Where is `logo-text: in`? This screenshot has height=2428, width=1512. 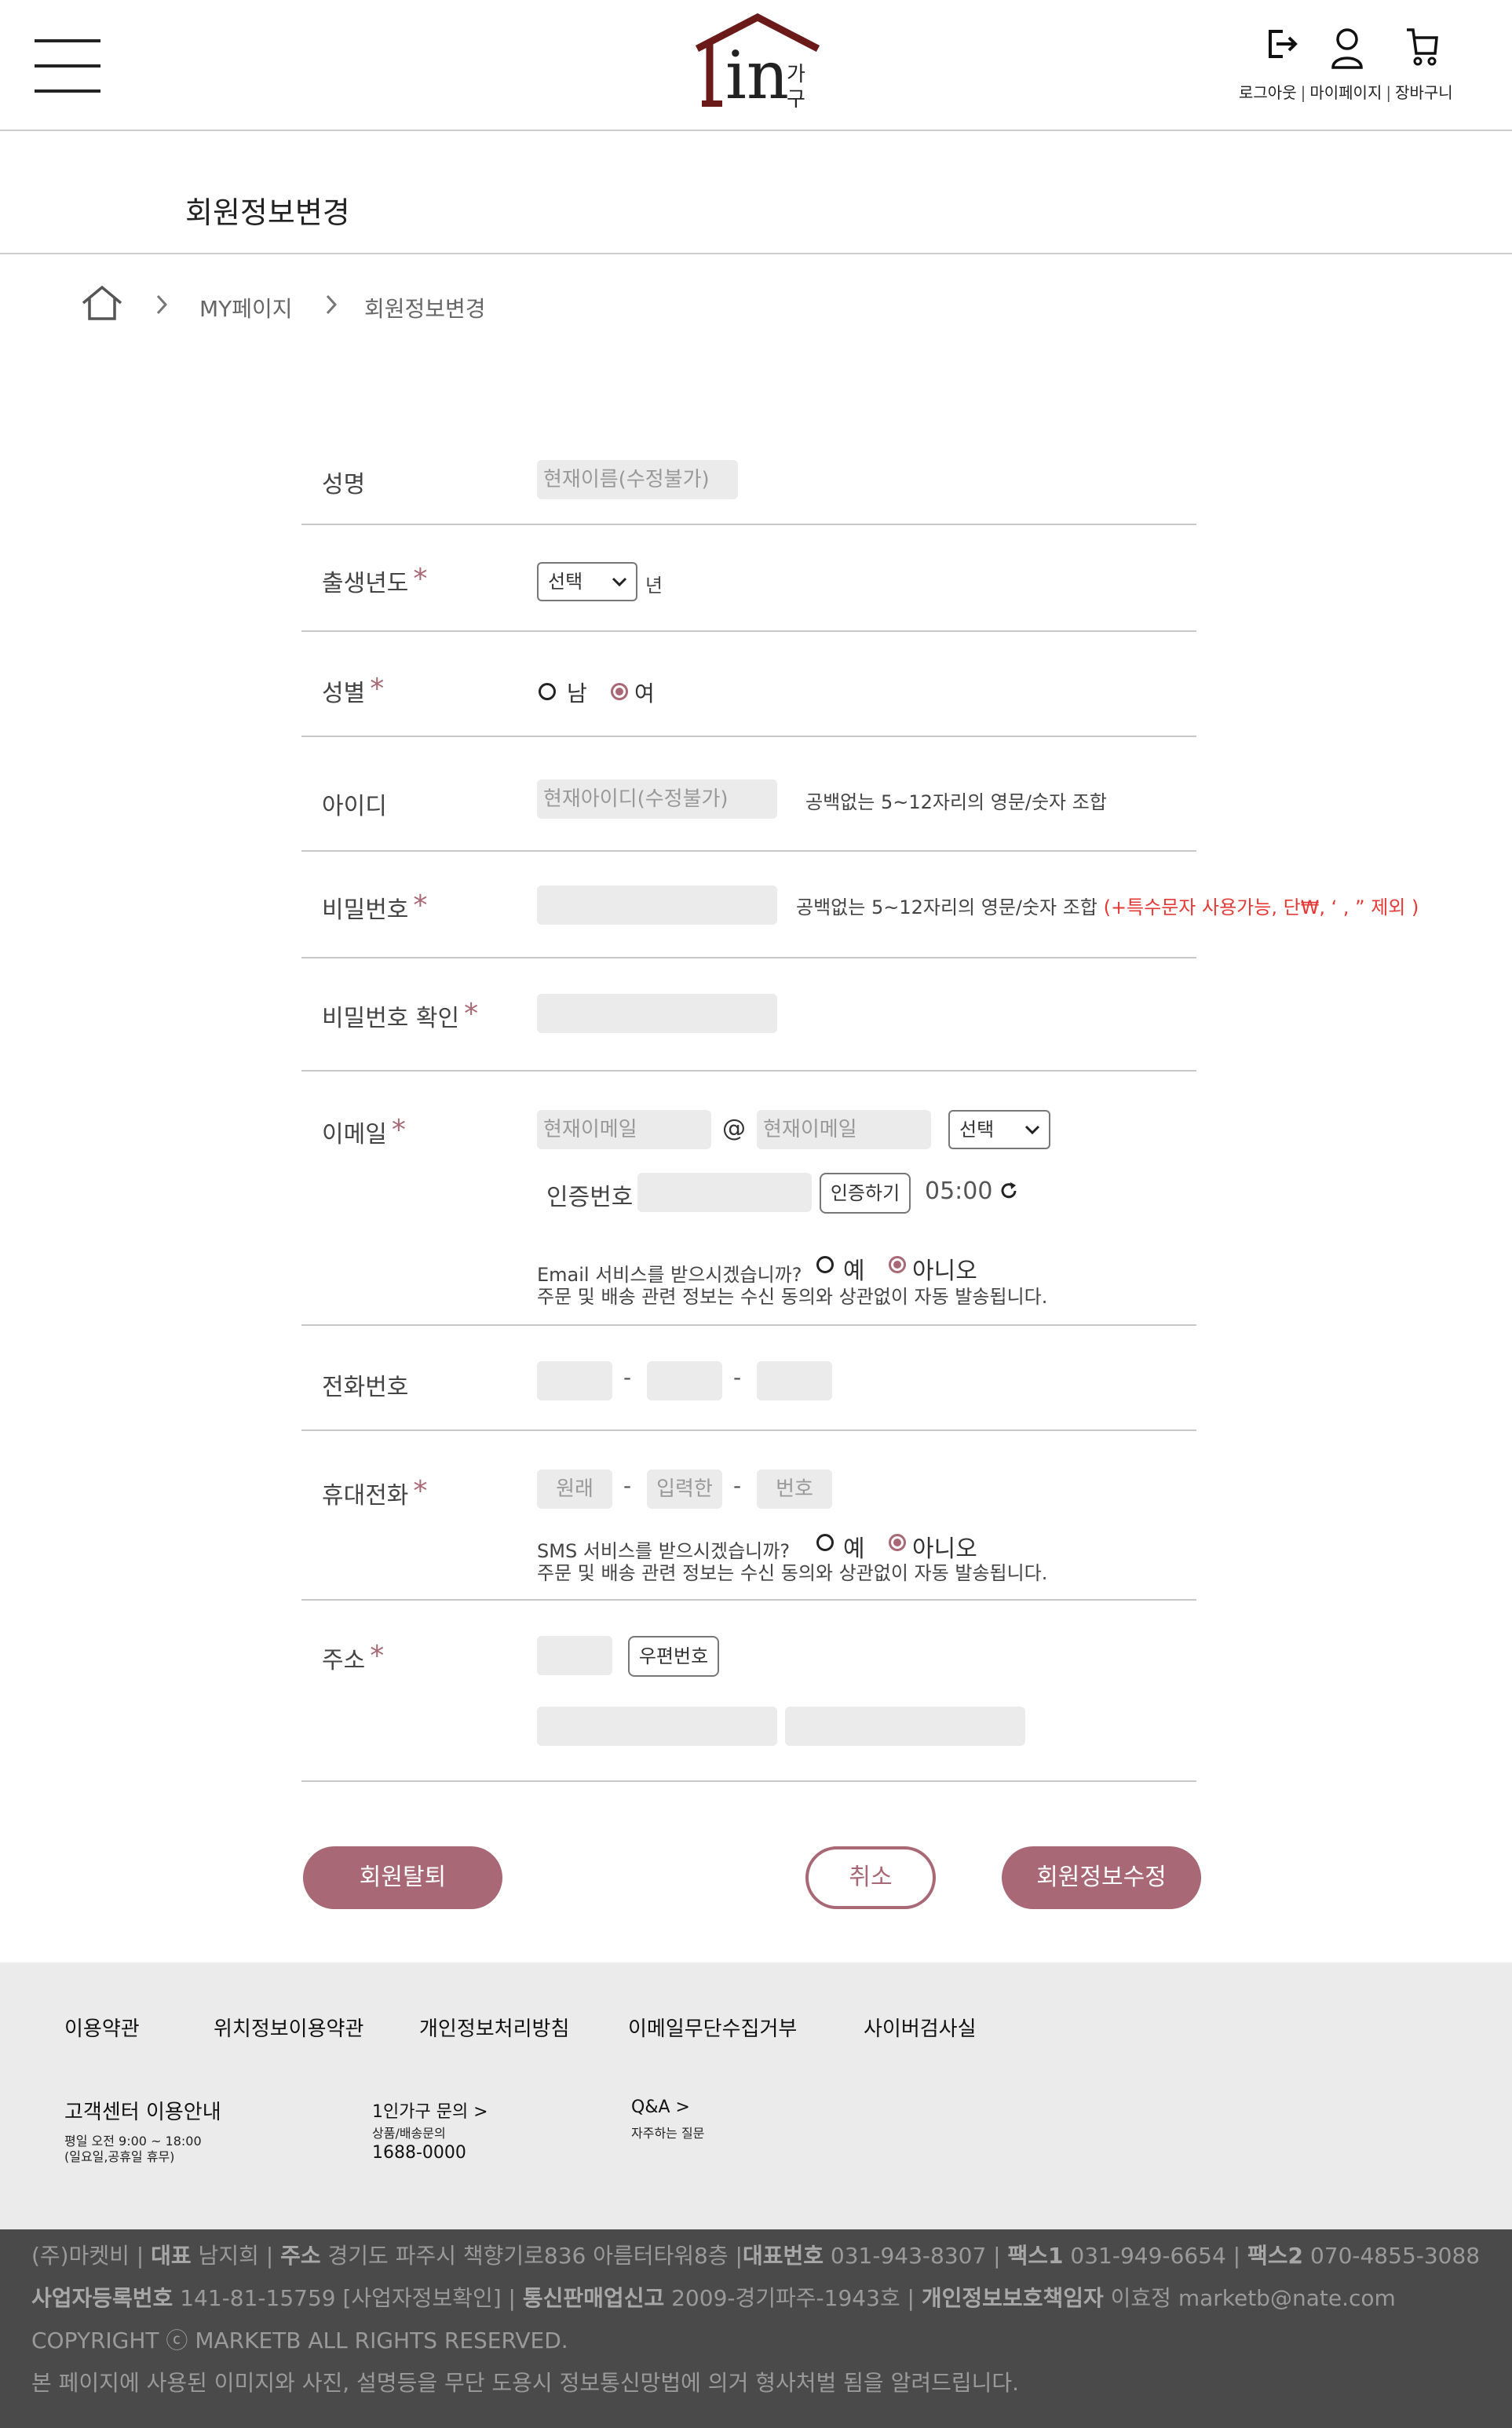 logo-text: in is located at coordinates (757, 75).